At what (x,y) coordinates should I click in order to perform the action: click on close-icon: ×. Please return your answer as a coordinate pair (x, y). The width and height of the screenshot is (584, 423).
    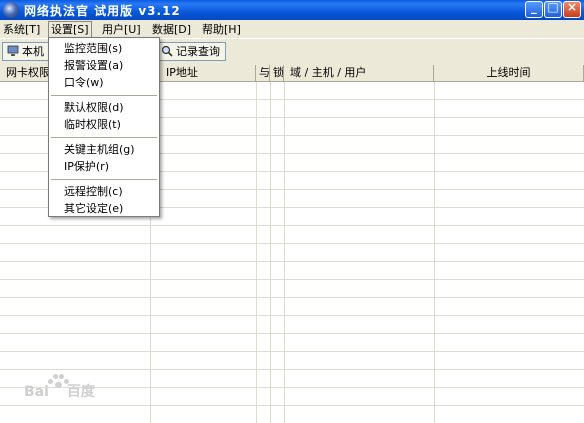
    Looking at the image, I should click on (572, 7).